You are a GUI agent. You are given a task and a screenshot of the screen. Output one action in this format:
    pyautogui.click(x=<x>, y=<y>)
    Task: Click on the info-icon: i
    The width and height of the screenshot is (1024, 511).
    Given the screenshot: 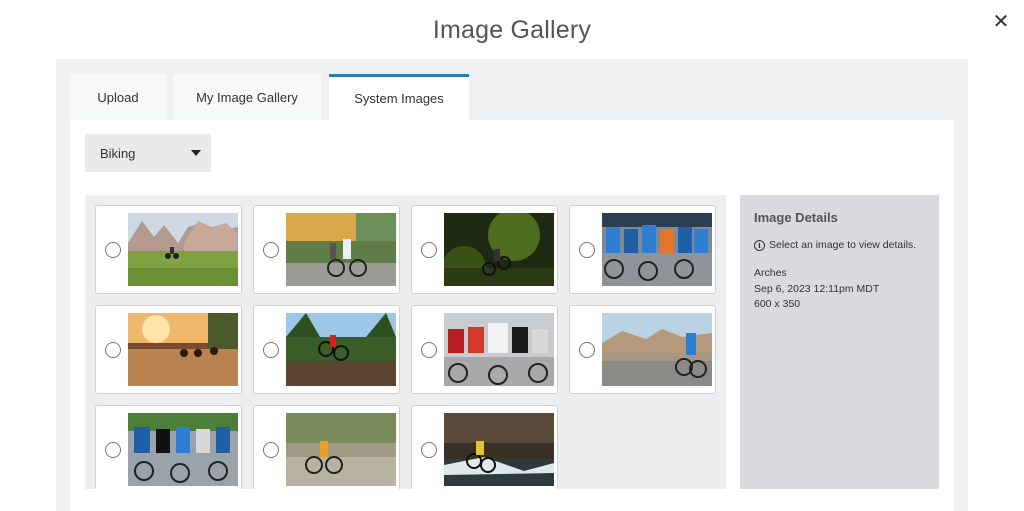 What is the action you would take?
    pyautogui.click(x=759, y=245)
    